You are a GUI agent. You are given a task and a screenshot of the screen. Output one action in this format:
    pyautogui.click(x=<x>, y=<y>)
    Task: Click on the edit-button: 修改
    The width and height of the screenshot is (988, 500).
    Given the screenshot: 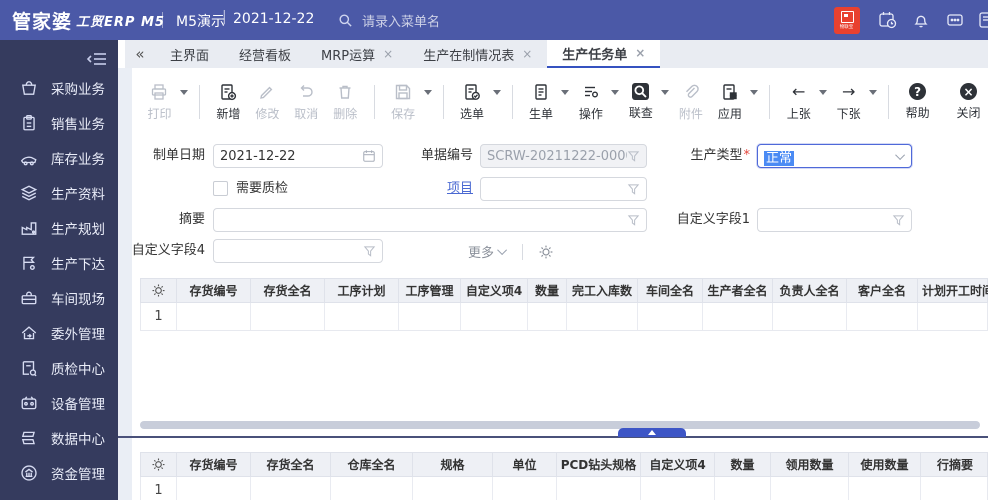 What is the action you would take?
    pyautogui.click(x=267, y=102)
    